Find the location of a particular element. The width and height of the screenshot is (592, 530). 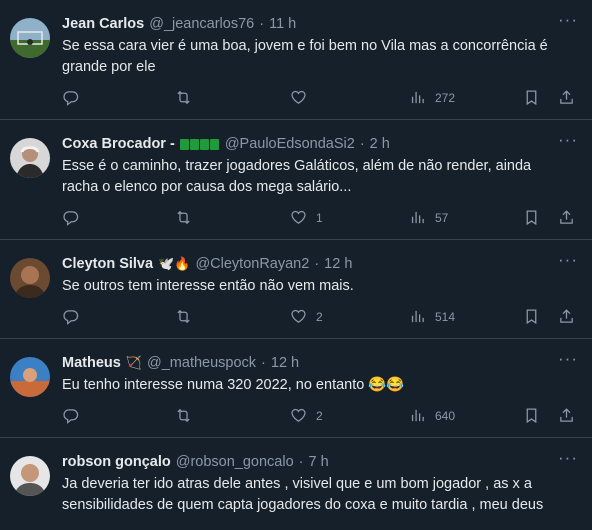

view-count: 57 is located at coordinates (442, 217).